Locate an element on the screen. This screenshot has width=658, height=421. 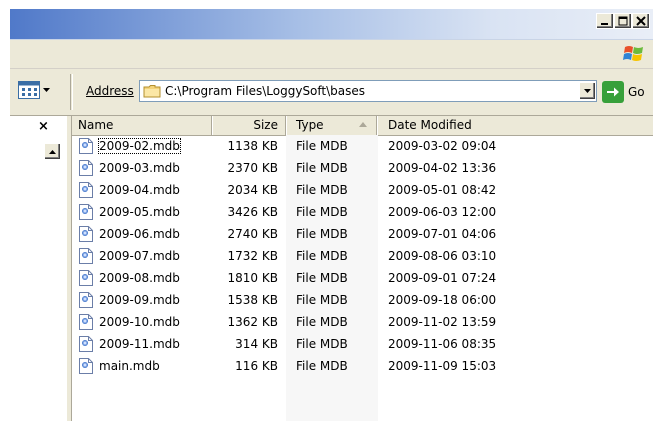
file-date-modified: 2009-11-06 08:35 is located at coordinates (442, 344).